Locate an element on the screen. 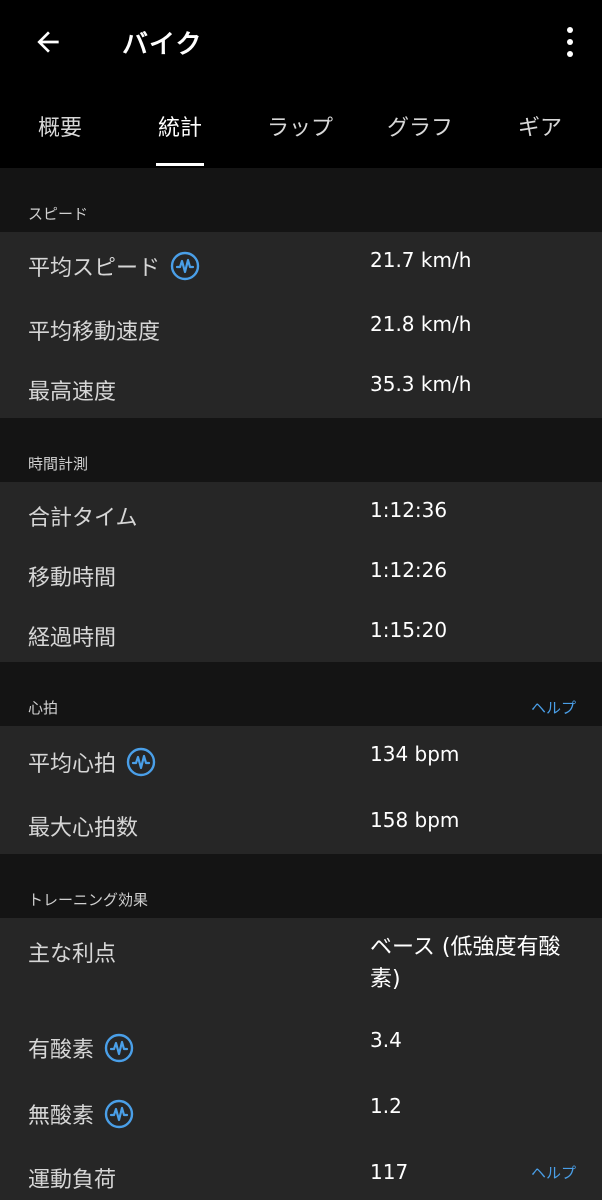  stat-row: 移動時間 1:12:26 is located at coordinates (301, 572).